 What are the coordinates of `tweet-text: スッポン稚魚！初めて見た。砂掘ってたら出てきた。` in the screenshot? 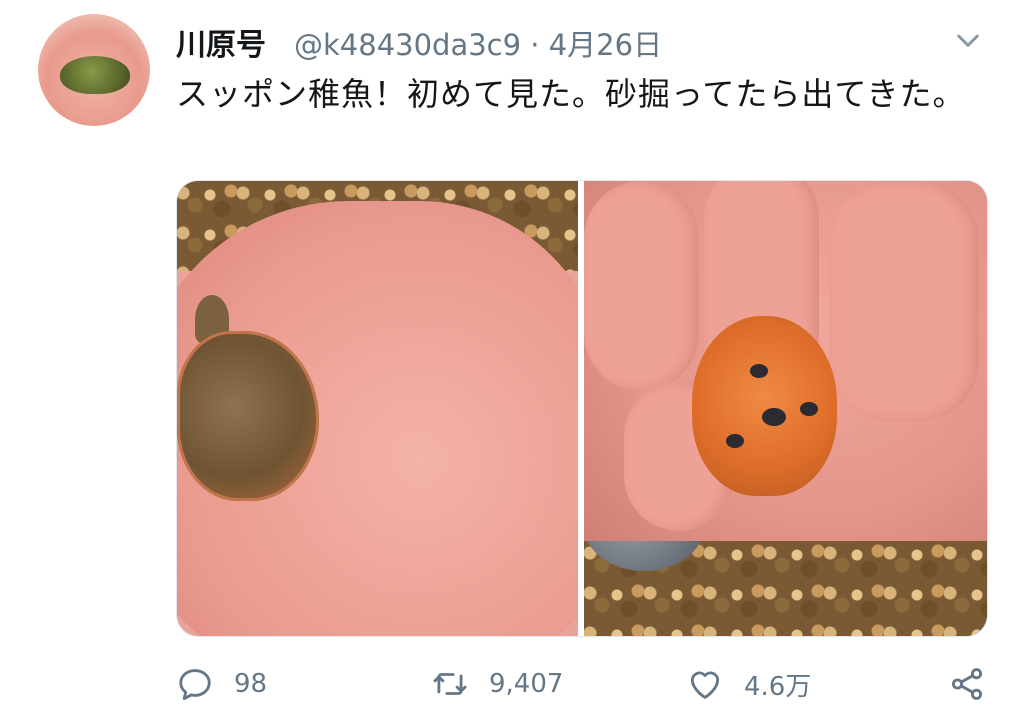 It's located at (571, 94).